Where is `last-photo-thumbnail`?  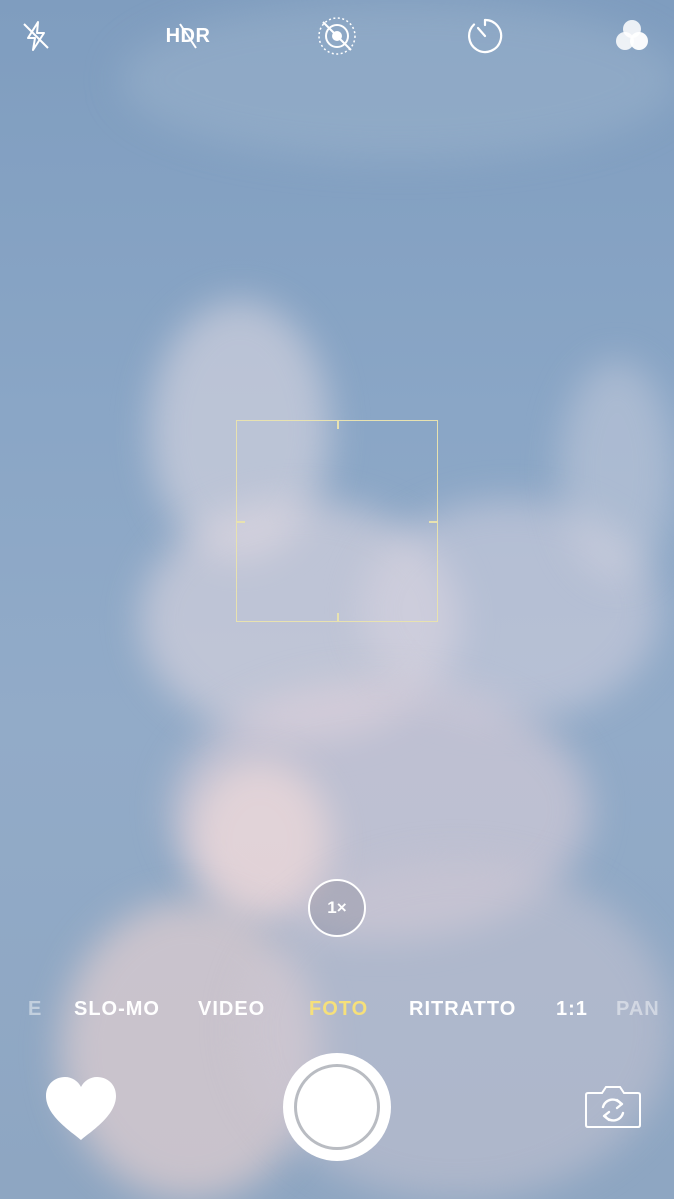
last-photo-thumbnail is located at coordinates (81, 1109).